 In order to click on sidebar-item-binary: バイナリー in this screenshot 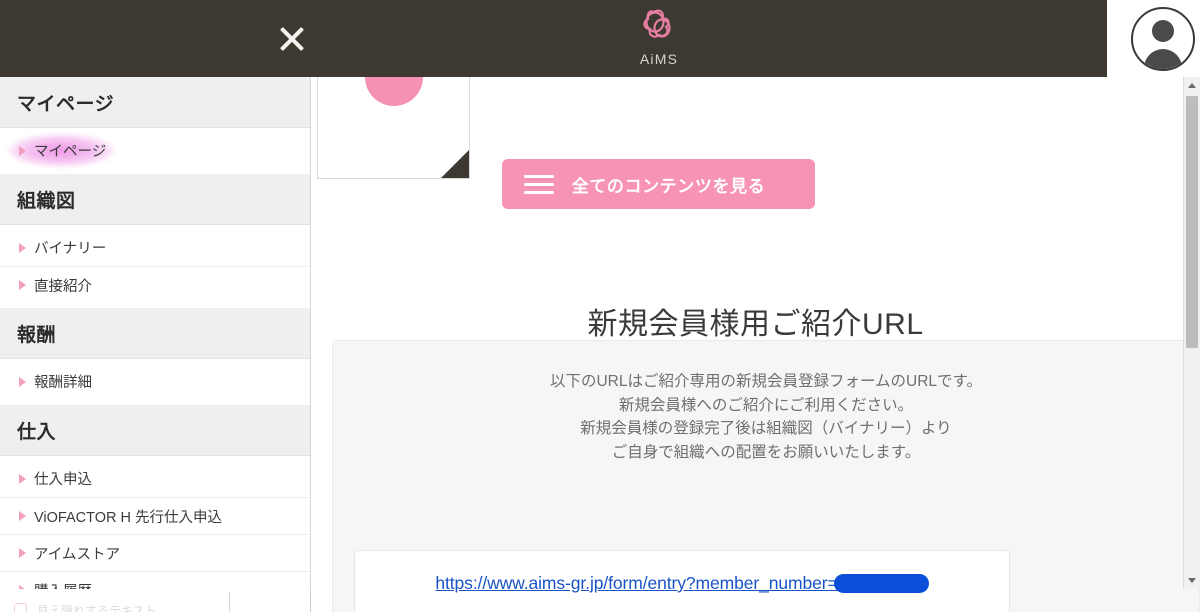, I will do `click(155, 247)`.